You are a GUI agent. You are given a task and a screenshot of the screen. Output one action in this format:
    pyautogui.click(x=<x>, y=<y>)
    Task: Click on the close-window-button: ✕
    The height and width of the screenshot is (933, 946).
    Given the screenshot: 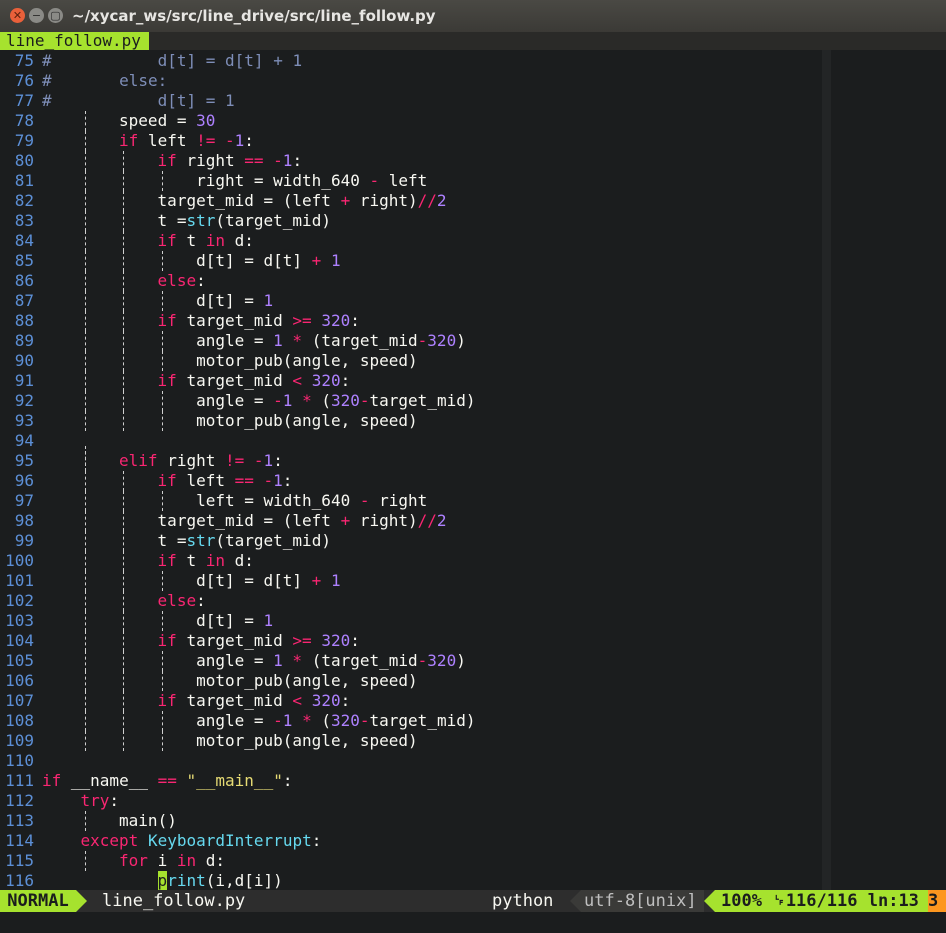 What is the action you would take?
    pyautogui.click(x=17, y=15)
    